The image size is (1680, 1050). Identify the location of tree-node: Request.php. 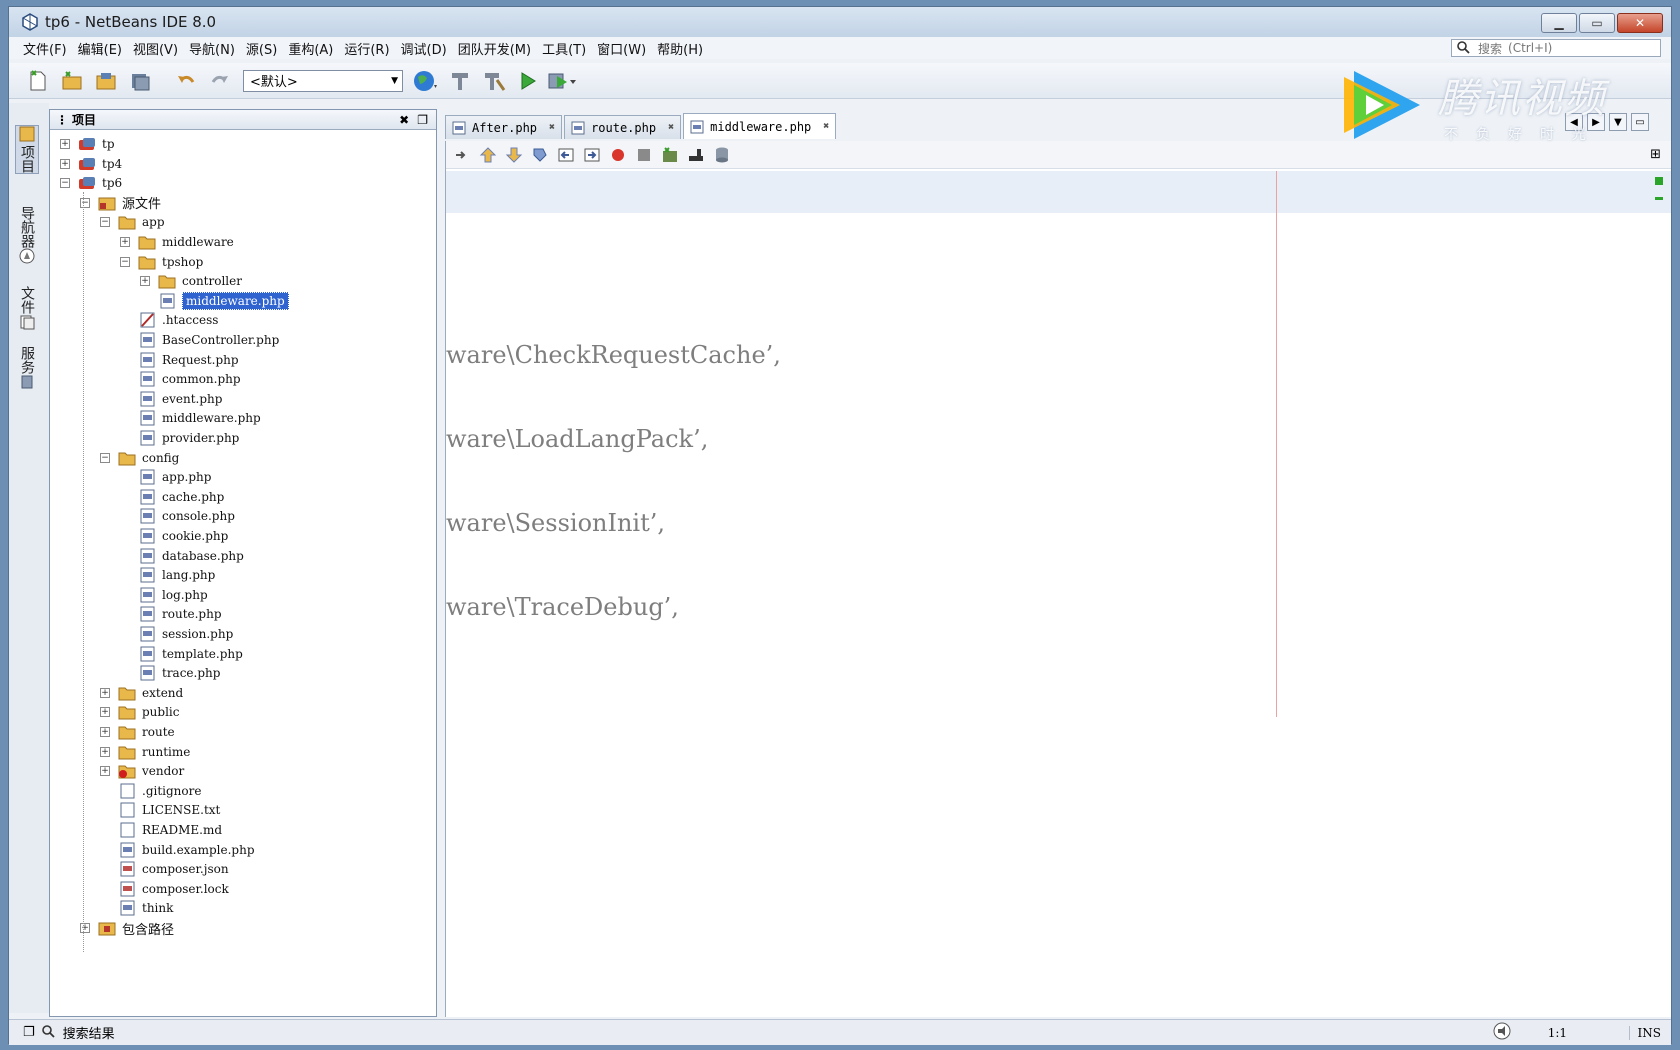
(188, 360).